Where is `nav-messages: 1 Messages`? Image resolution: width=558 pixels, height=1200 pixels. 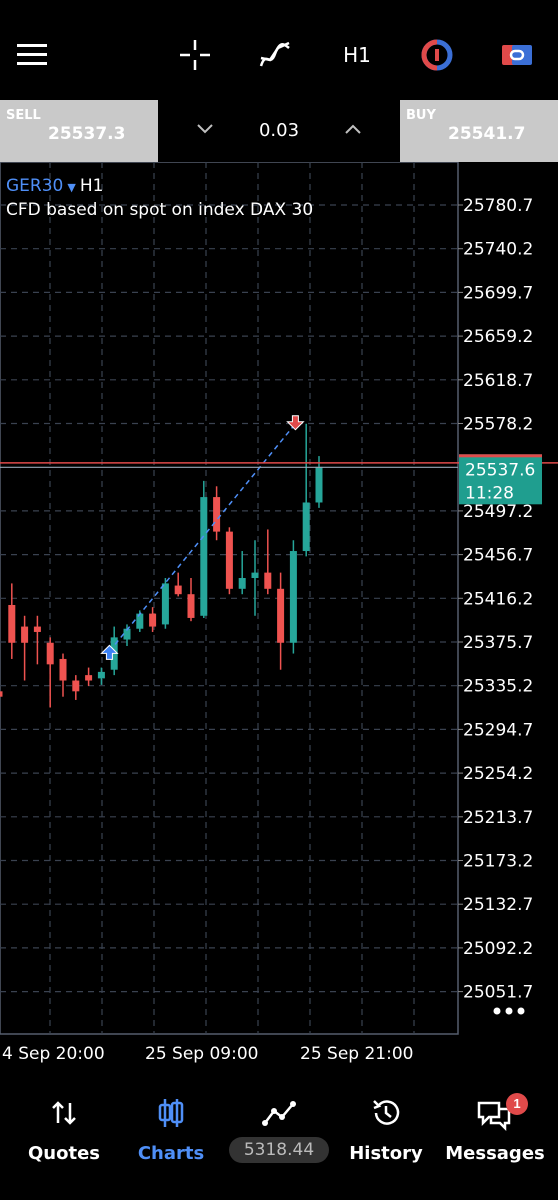 nav-messages: 1 Messages is located at coordinates (495, 1128).